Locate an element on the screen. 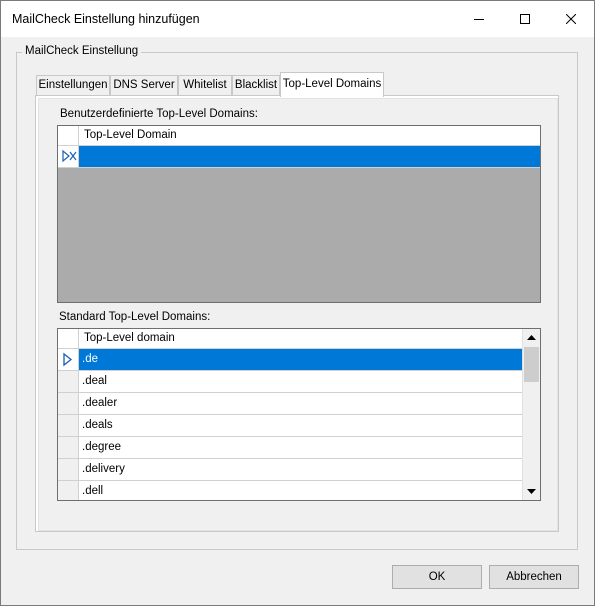 This screenshot has height=606, width=595. scroll-up-button is located at coordinates (531, 337).